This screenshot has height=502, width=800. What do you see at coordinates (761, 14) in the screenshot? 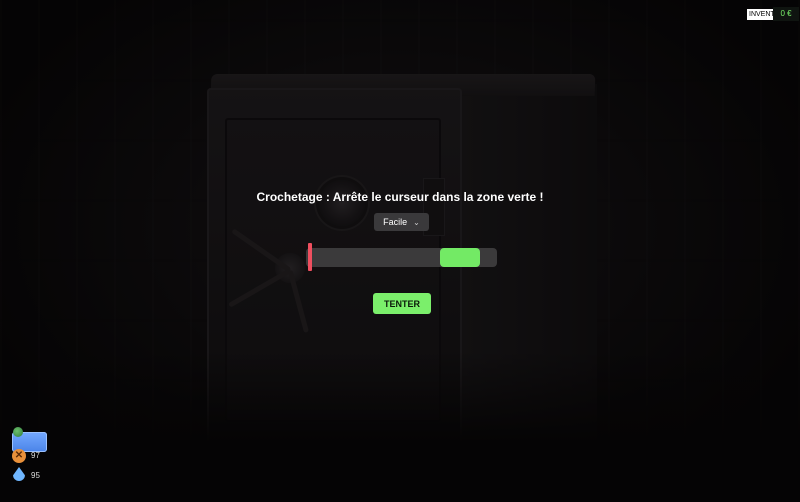
I see `inventory-button: INVENTAIRE` at bounding box center [761, 14].